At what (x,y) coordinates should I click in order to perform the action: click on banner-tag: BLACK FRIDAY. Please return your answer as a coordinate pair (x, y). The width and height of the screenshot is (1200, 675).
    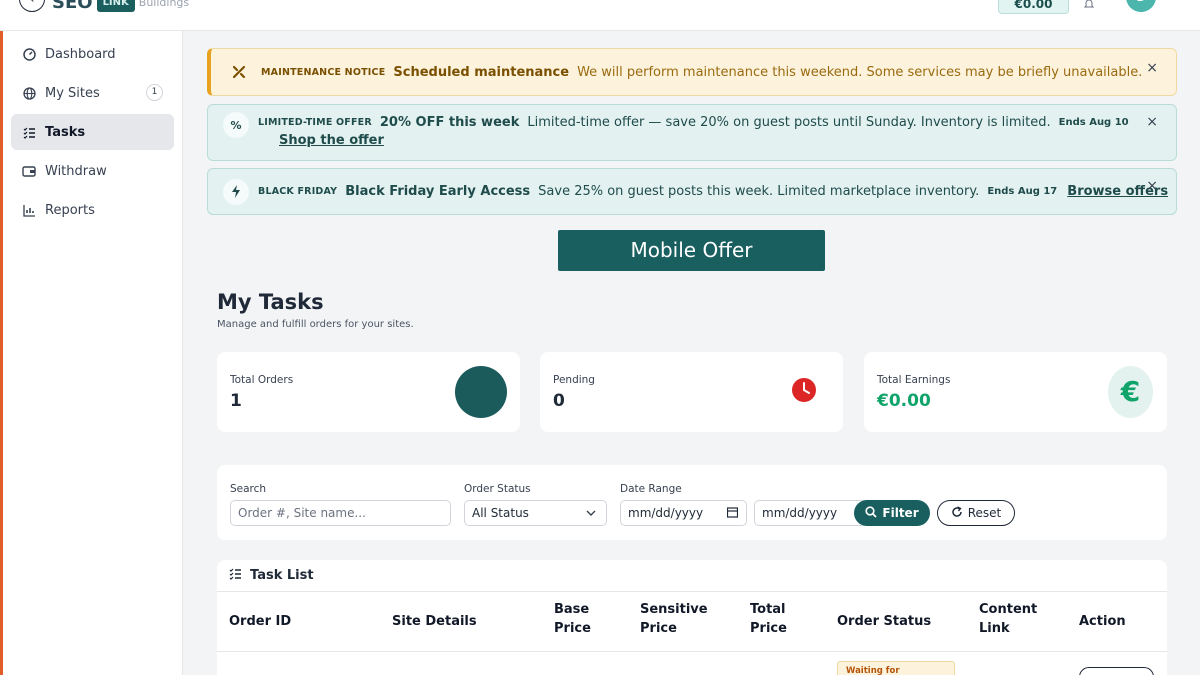
    Looking at the image, I should click on (298, 191).